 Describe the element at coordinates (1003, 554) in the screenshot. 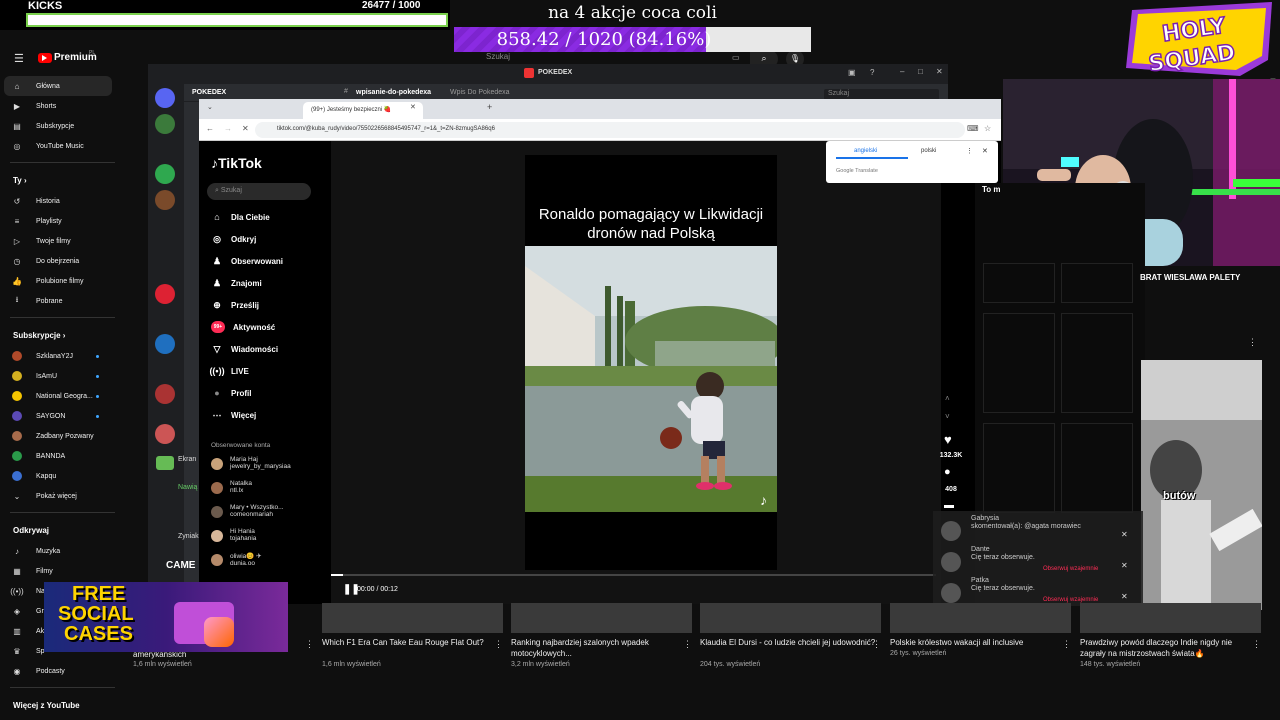

I see `notification-item: Dante Cię teraz obserwuje.` at that location.